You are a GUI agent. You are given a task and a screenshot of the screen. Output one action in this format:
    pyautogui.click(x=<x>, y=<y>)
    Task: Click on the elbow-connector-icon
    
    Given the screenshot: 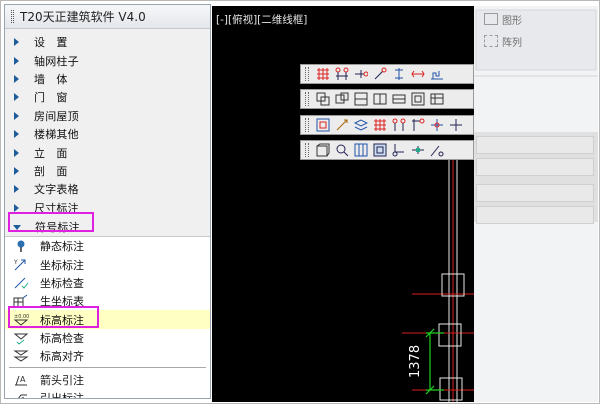 What is the action you would take?
    pyautogui.click(x=399, y=150)
    